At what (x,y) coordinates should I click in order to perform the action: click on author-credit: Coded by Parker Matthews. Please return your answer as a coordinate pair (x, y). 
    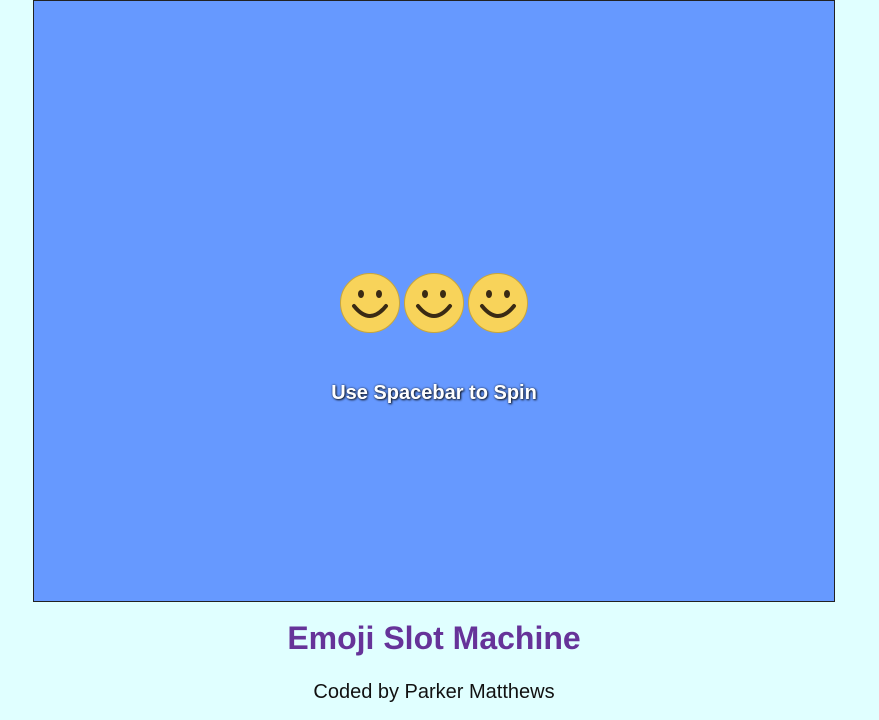
    Looking at the image, I should click on (434, 692).